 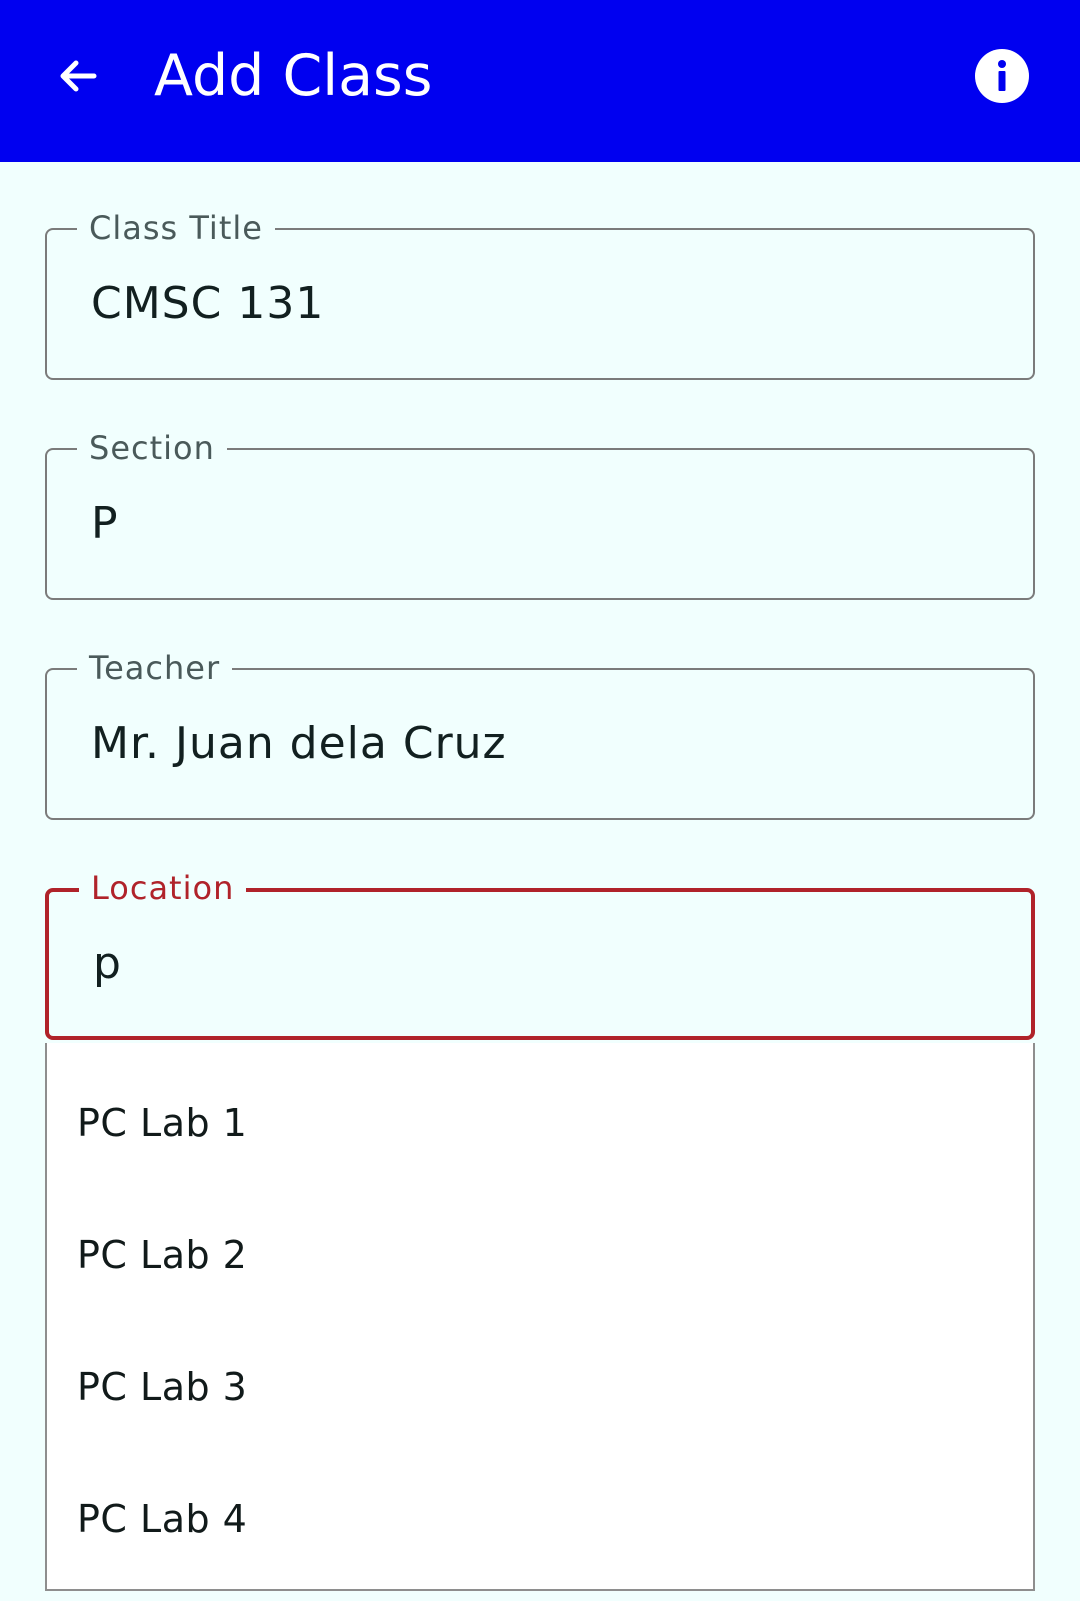 I want to click on location-input: p, so click(x=107, y=964).